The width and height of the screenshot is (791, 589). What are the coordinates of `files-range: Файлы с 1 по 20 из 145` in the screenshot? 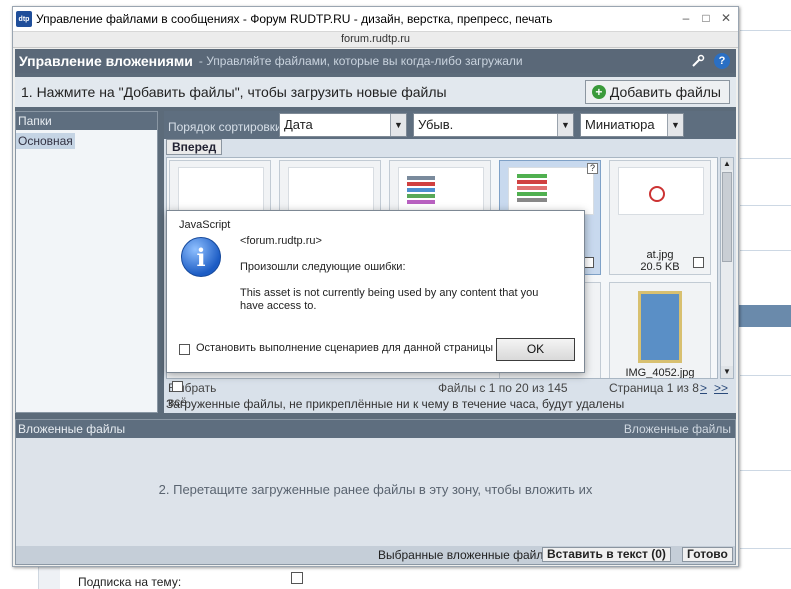 It's located at (503, 388).